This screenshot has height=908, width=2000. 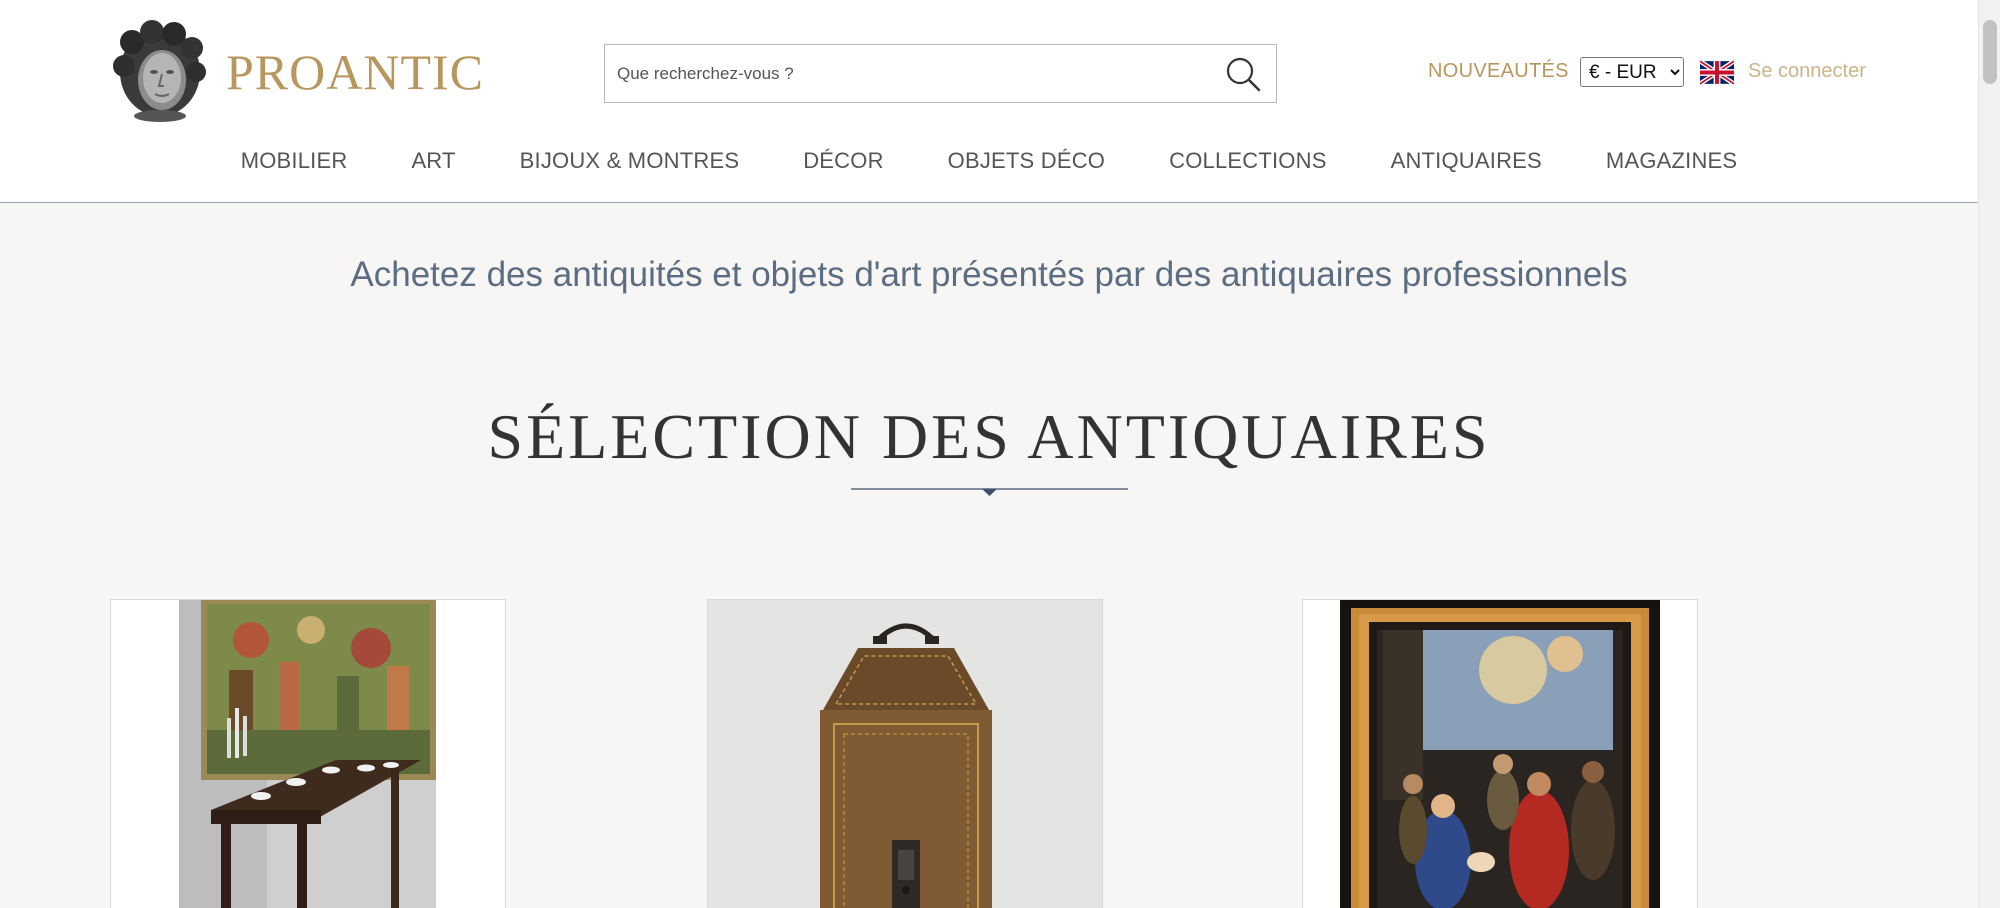 I want to click on tapestry-dining-table-image, so click(x=308, y=754).